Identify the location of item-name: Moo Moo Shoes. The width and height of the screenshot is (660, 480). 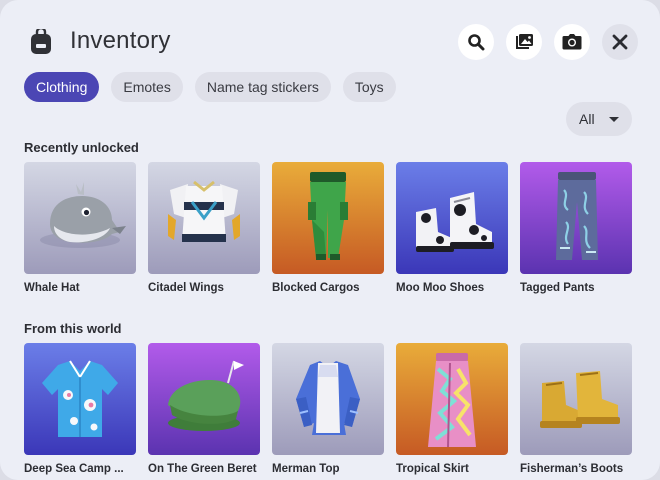
(440, 288).